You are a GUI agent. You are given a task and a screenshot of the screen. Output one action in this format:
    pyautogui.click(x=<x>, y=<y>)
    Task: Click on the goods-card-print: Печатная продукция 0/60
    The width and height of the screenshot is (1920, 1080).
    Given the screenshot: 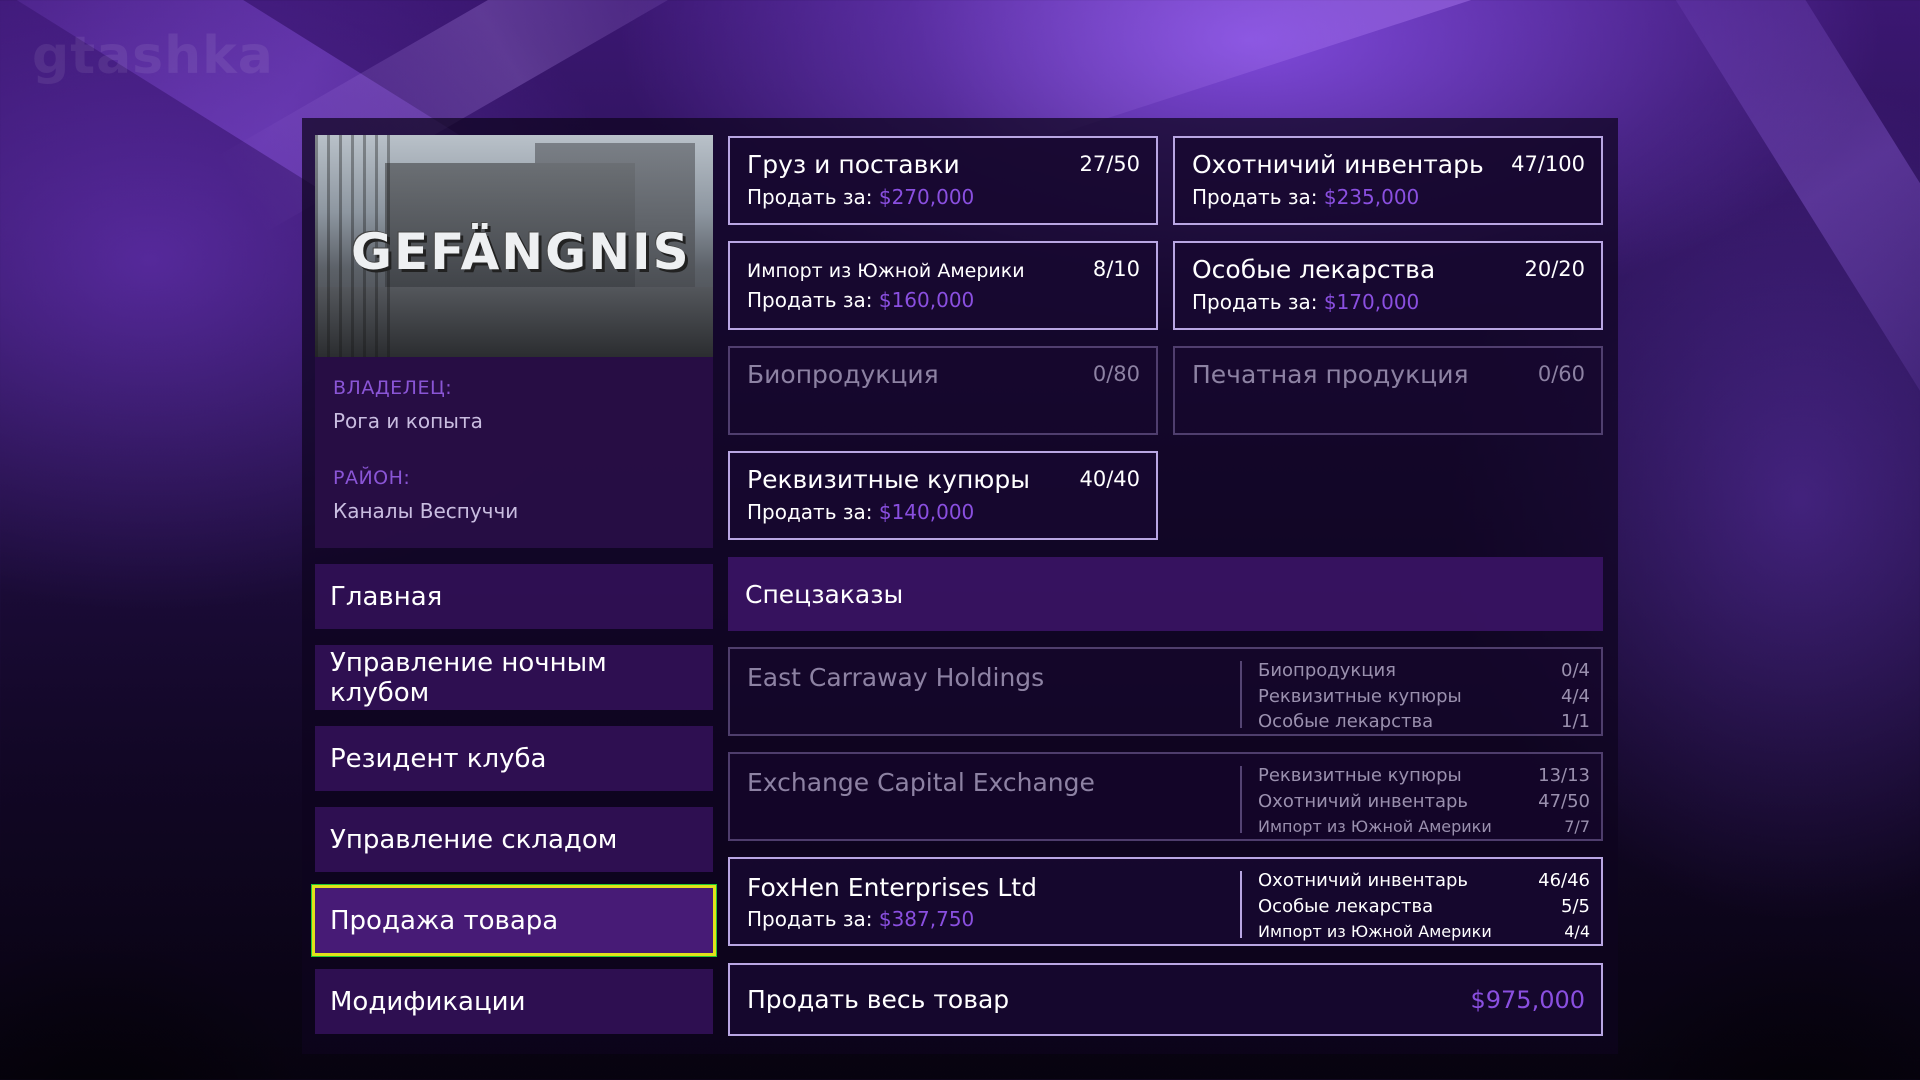 What is the action you would take?
    pyautogui.click(x=1388, y=390)
    